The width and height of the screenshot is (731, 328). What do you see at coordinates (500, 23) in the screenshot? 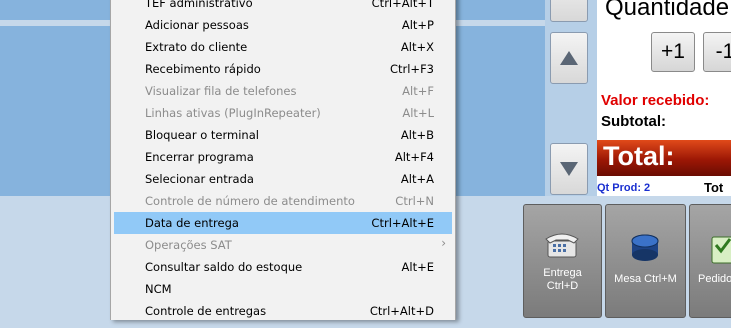
I see `divider` at bounding box center [500, 23].